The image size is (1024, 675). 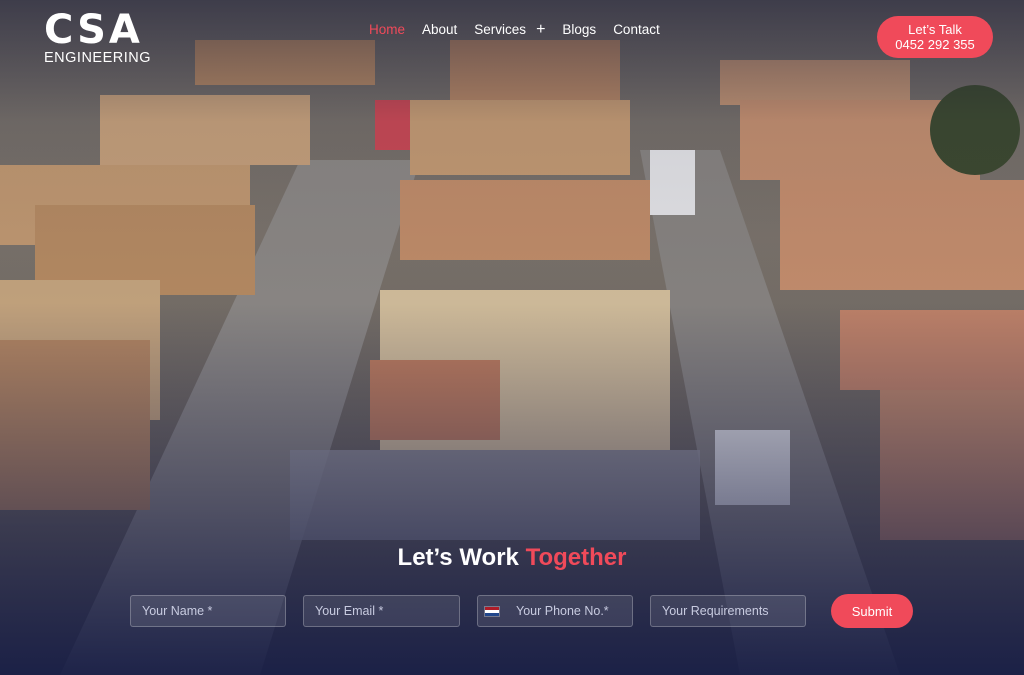 I want to click on lets-talk-label: Let’s Talk, so click(x=935, y=29).